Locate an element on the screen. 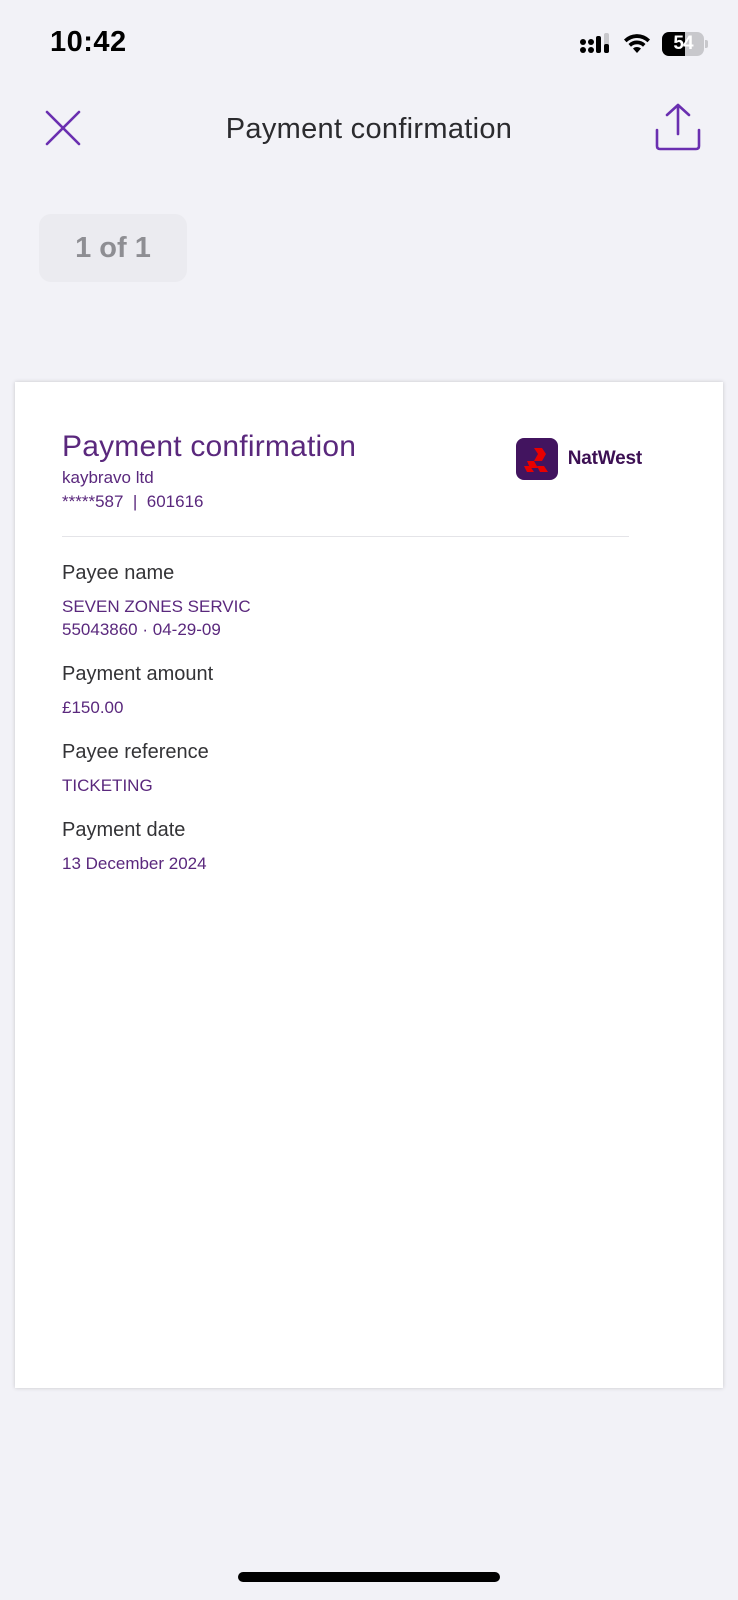 This screenshot has height=1600, width=738. field-payment-amount: Payment amount £150.00 is located at coordinates (352, 691).